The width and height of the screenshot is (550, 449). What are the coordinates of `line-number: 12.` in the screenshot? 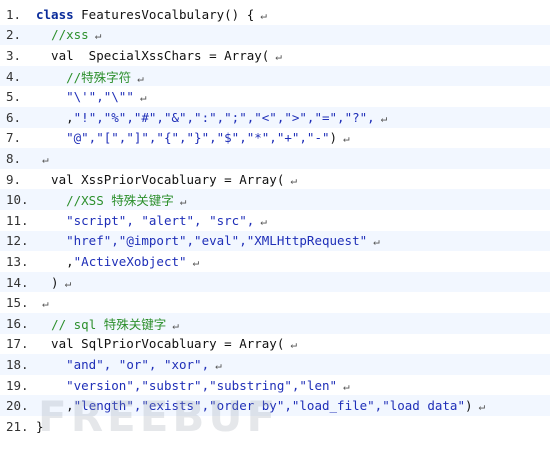 It's located at (17, 241).